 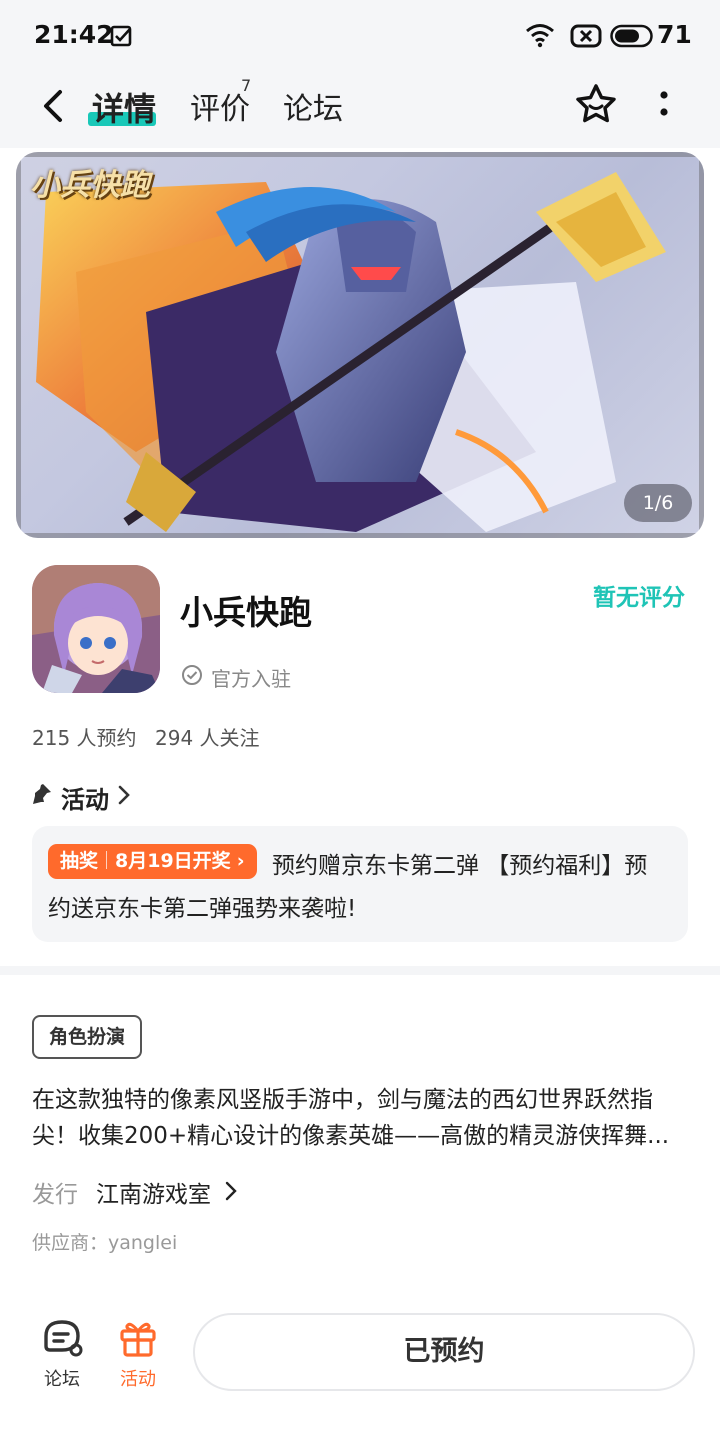 I want to click on status-bar: 21:42 71, so click(x=360, y=36).